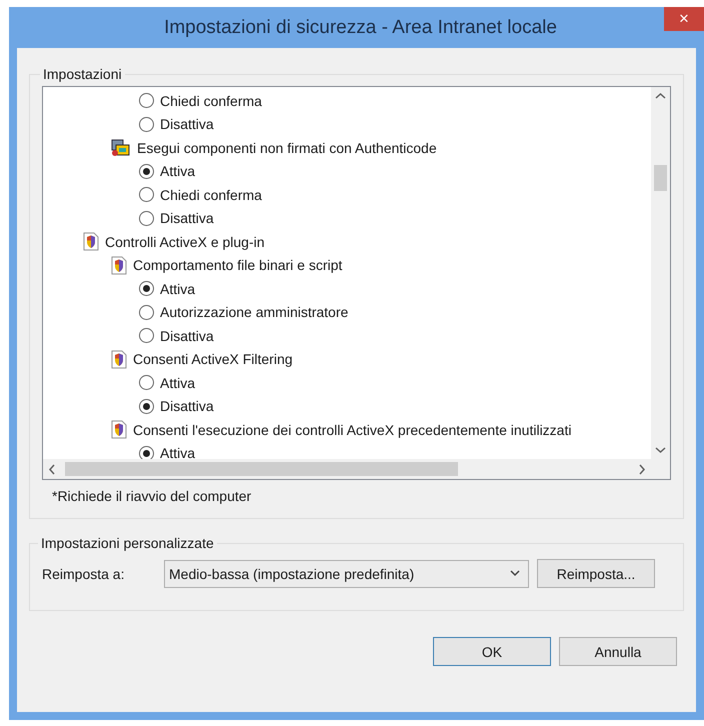  What do you see at coordinates (83, 574) in the screenshot?
I see `reset-label: Reimposta a:` at bounding box center [83, 574].